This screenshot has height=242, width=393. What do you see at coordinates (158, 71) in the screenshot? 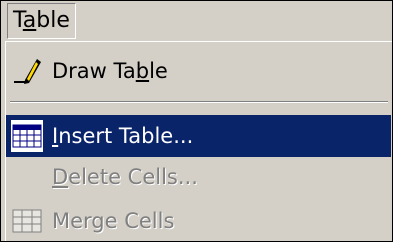
I see `draw-table-label-post: le` at bounding box center [158, 71].